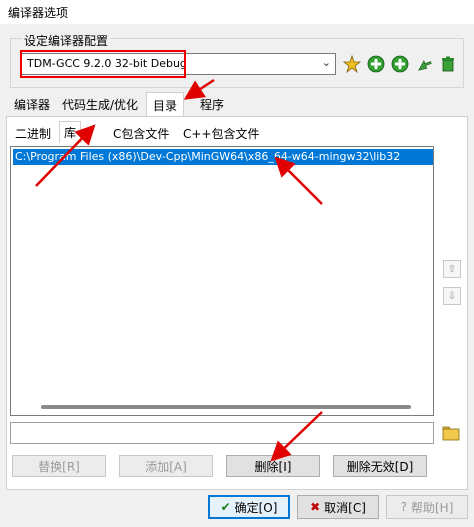 The width and height of the screenshot is (474, 527). Describe the element at coordinates (165, 104) in the screenshot. I see `tab-directories: 目录` at that location.